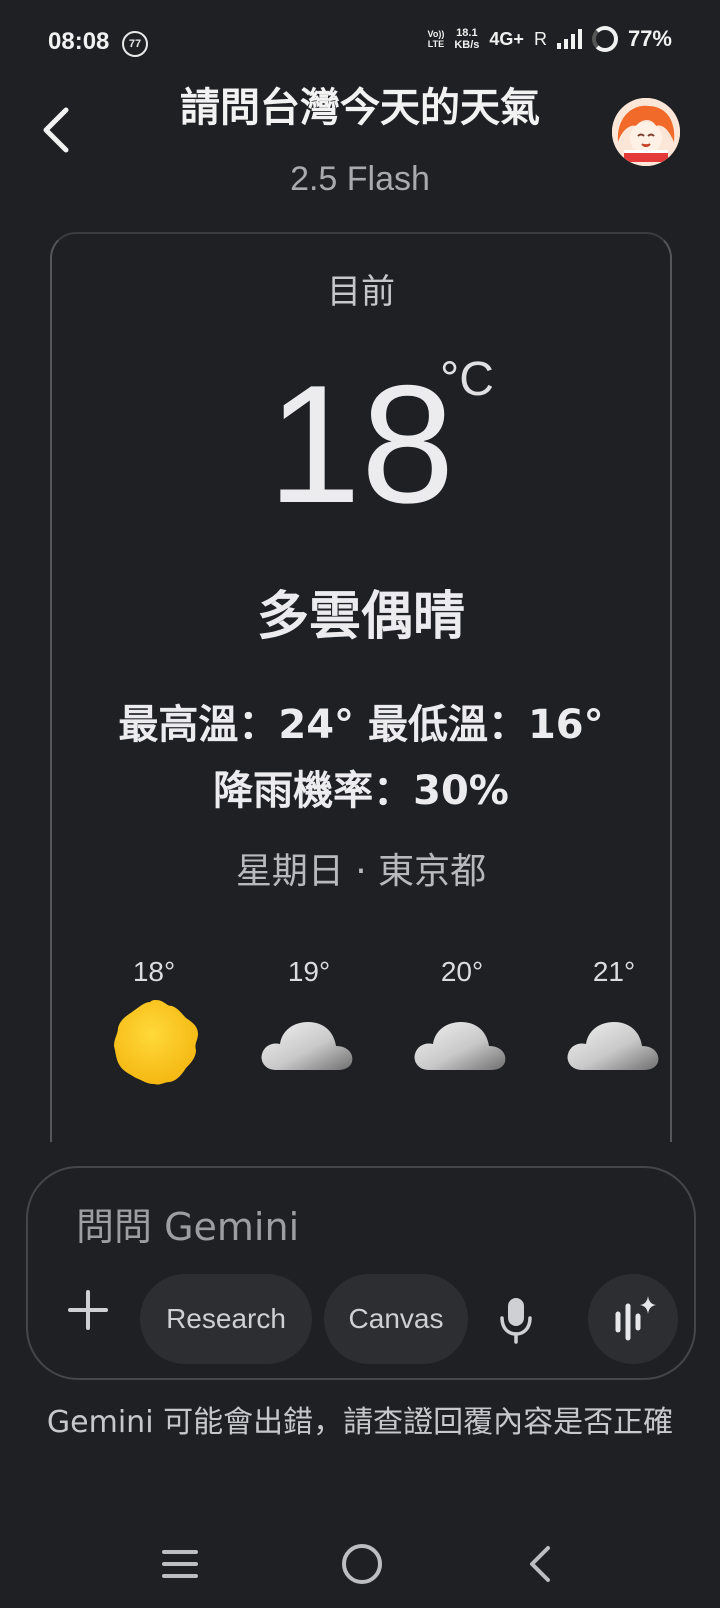 The height and width of the screenshot is (1608, 720). I want to click on microphone-icon, so click(516, 1321).